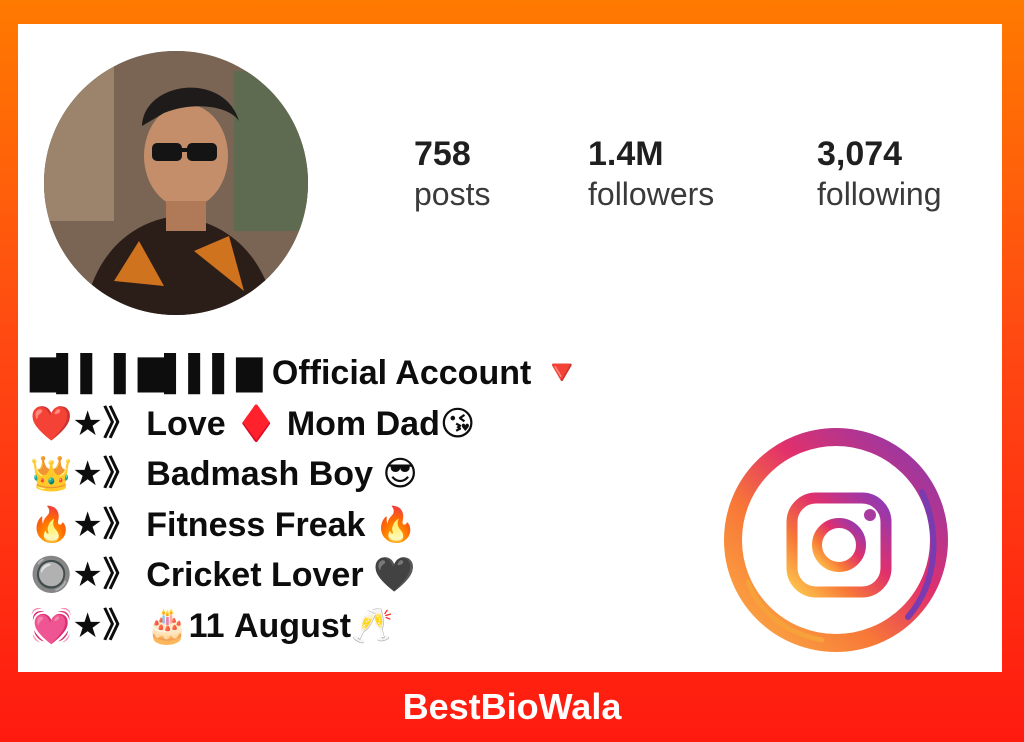 The width and height of the screenshot is (1024, 742). Describe the element at coordinates (253, 423) in the screenshot. I see `bio-line-love: ❤️★》 Love ♦️ Mom Dad😘` at that location.